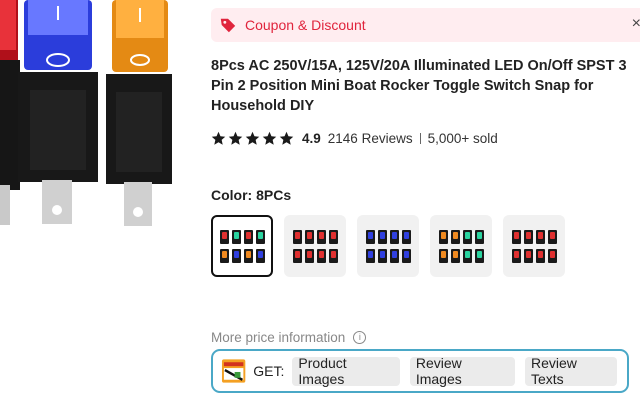 This screenshot has height=400, width=640. Describe the element at coordinates (278, 337) in the screenshot. I see `more-price-label: More price information` at that location.